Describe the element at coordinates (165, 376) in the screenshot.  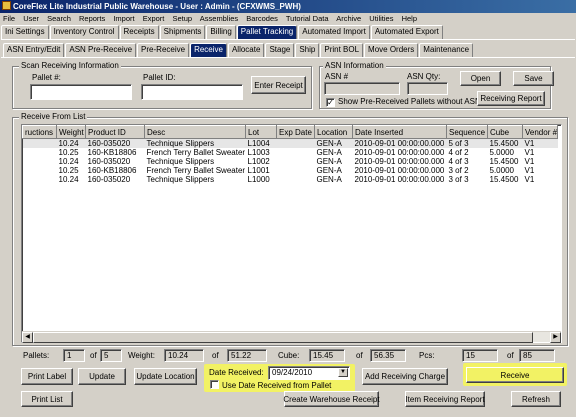
I see `update-location-button: Update Location` at that location.